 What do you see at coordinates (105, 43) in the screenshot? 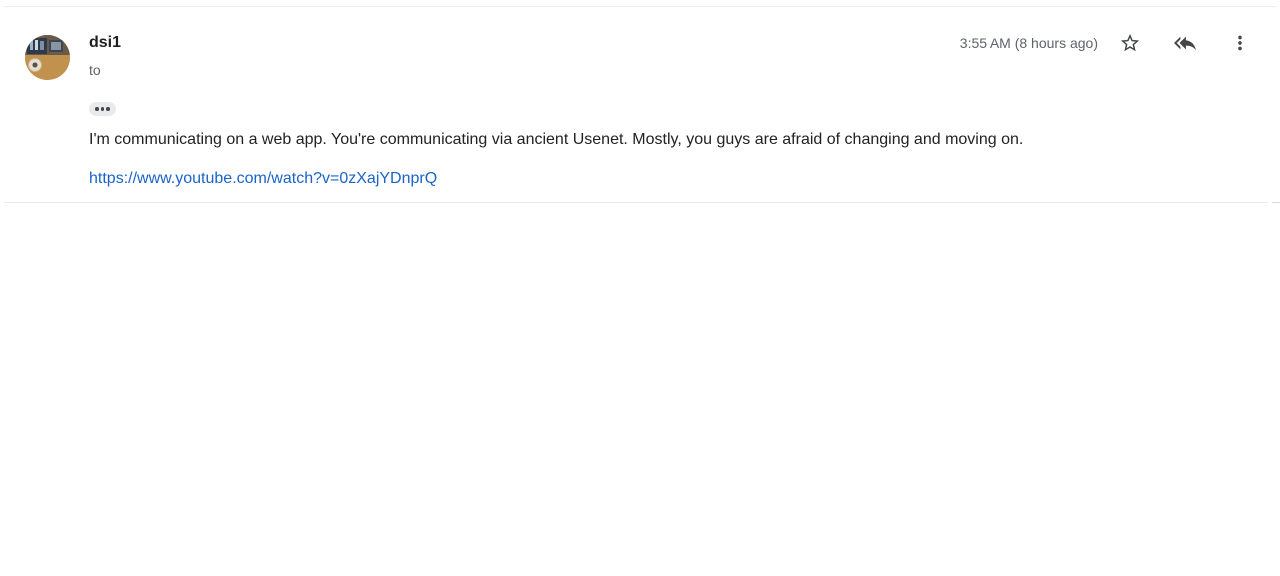
I see `sender-name: dsi1` at bounding box center [105, 43].